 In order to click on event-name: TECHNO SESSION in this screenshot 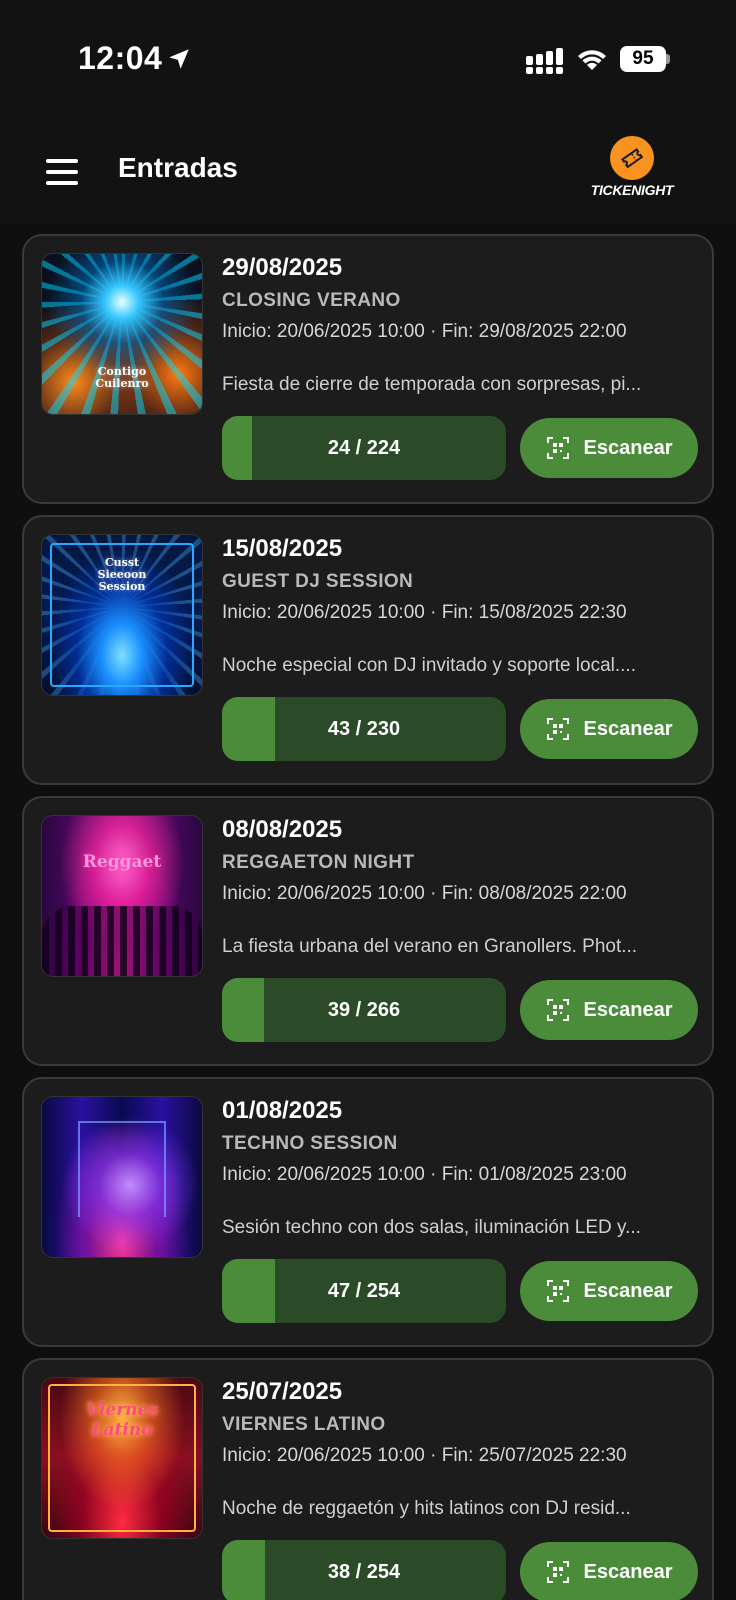, I will do `click(310, 1143)`.